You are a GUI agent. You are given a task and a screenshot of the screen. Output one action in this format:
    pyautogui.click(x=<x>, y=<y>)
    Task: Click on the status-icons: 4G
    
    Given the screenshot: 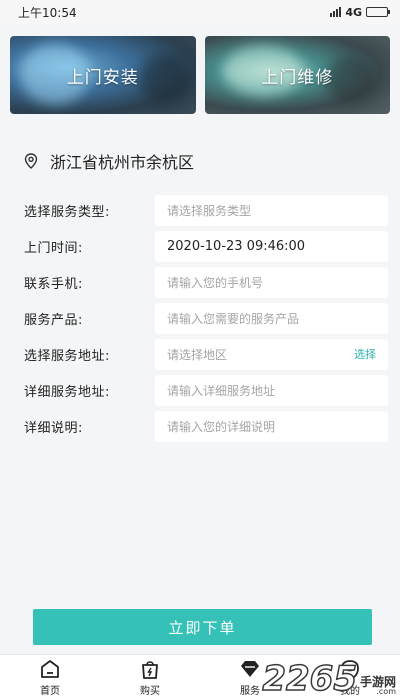 What is the action you would take?
    pyautogui.click(x=360, y=12)
    